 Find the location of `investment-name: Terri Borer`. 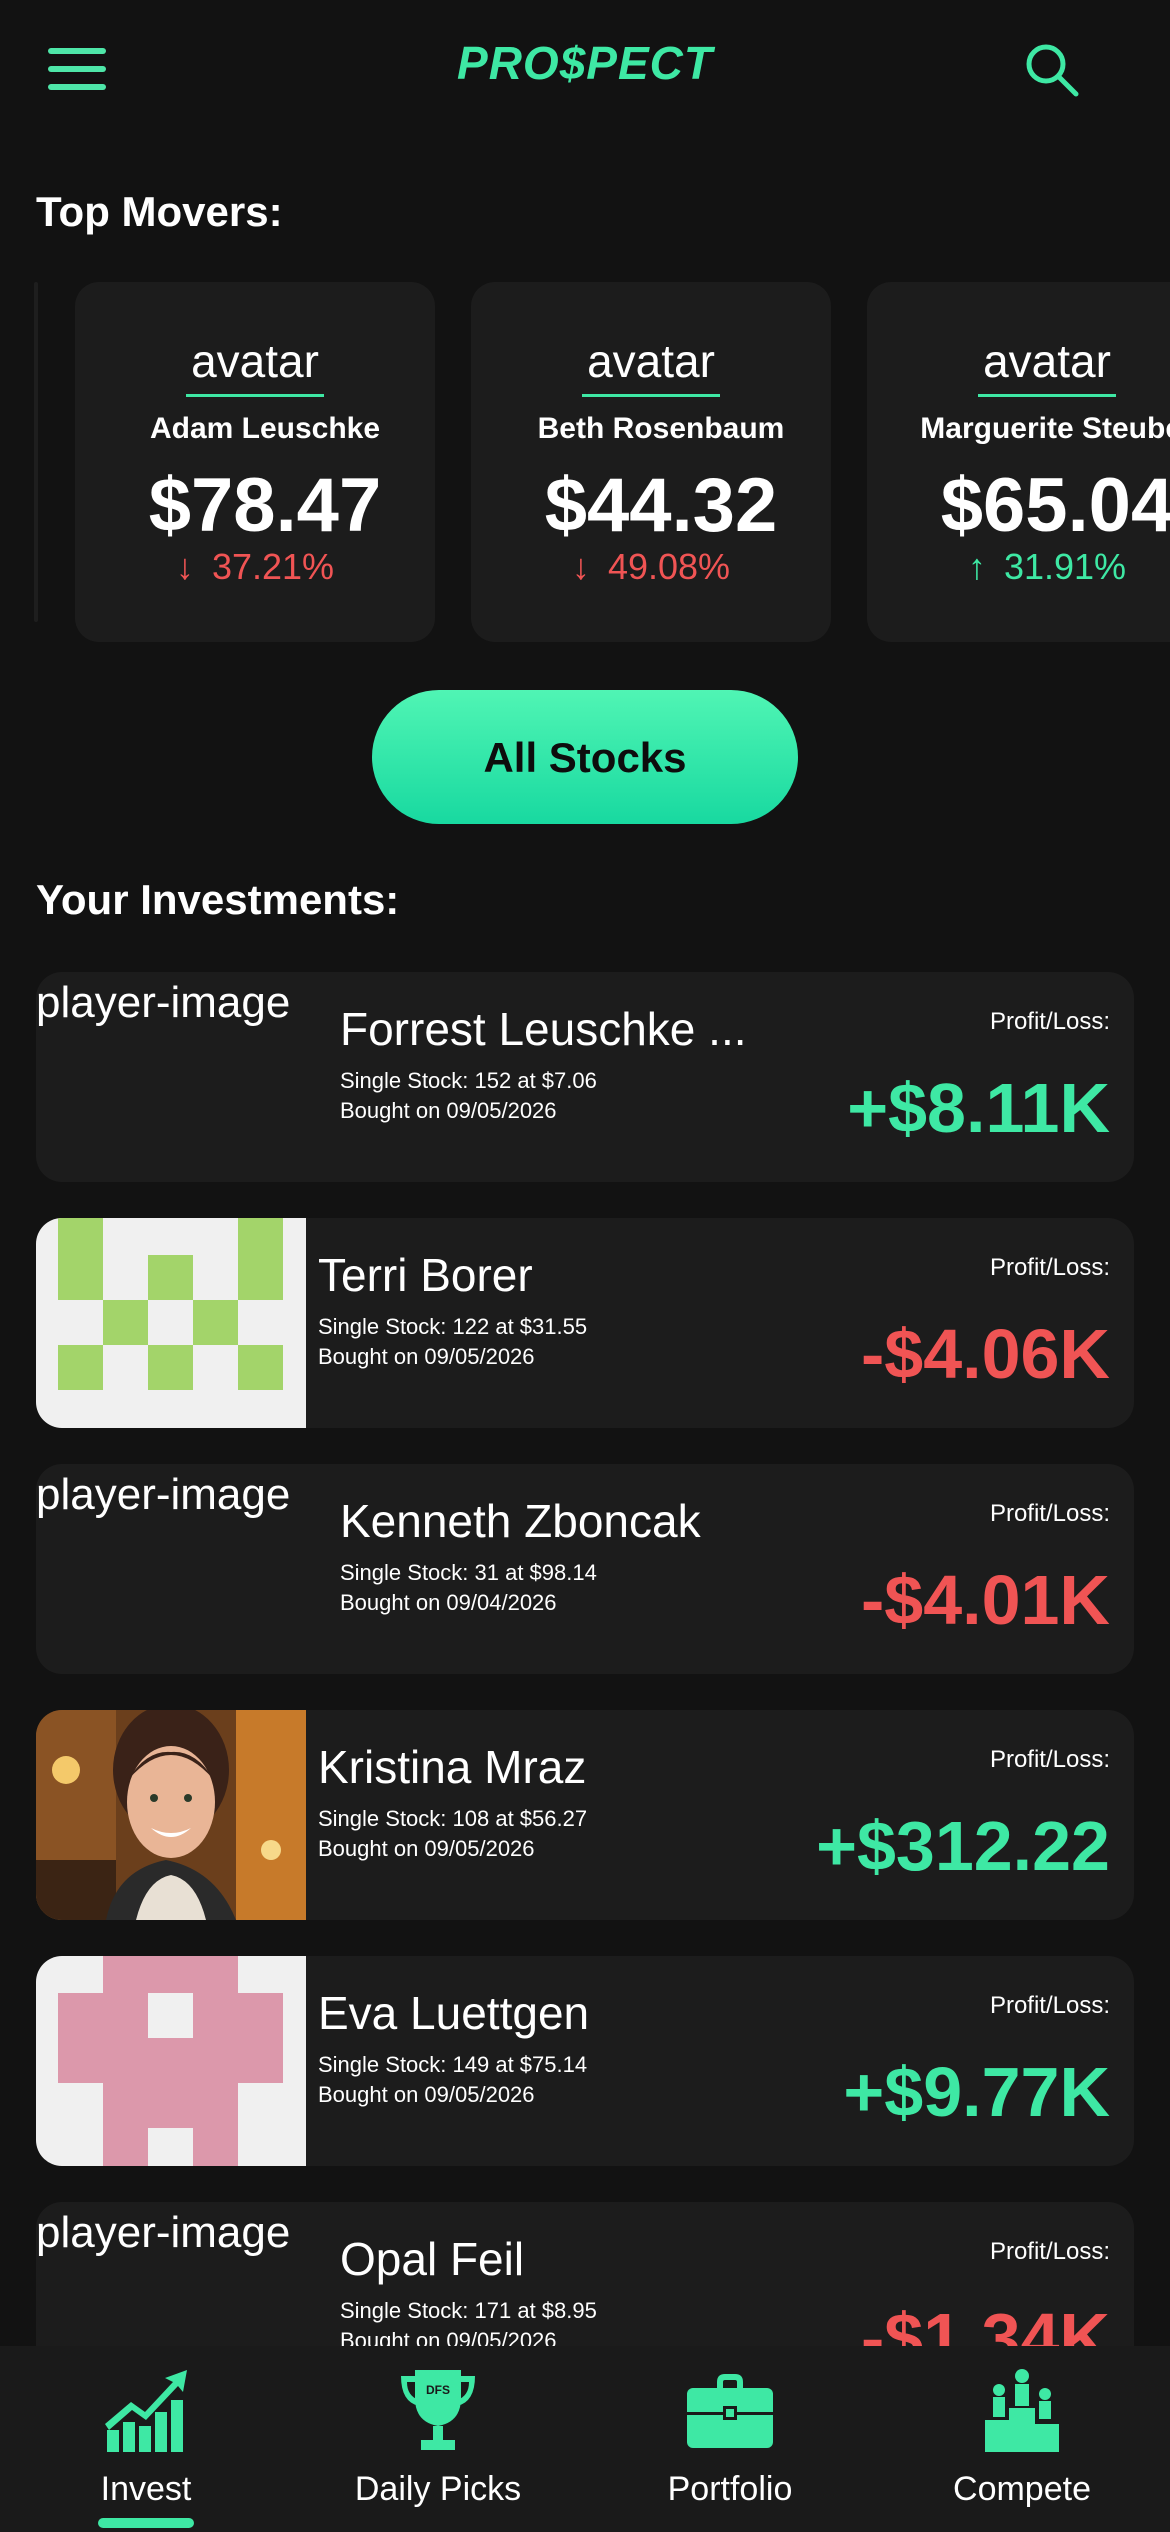

investment-name: Terri Borer is located at coordinates (425, 1275).